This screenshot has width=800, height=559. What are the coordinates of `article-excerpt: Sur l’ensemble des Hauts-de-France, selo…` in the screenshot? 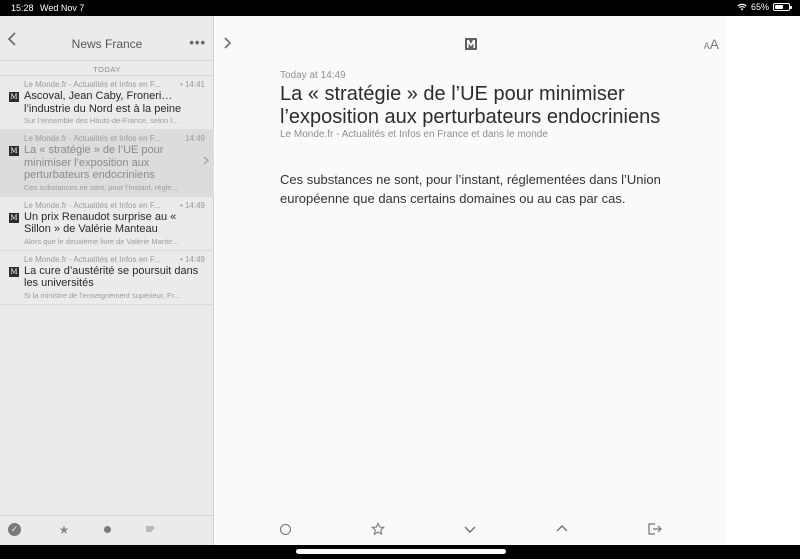 It's located at (101, 120).